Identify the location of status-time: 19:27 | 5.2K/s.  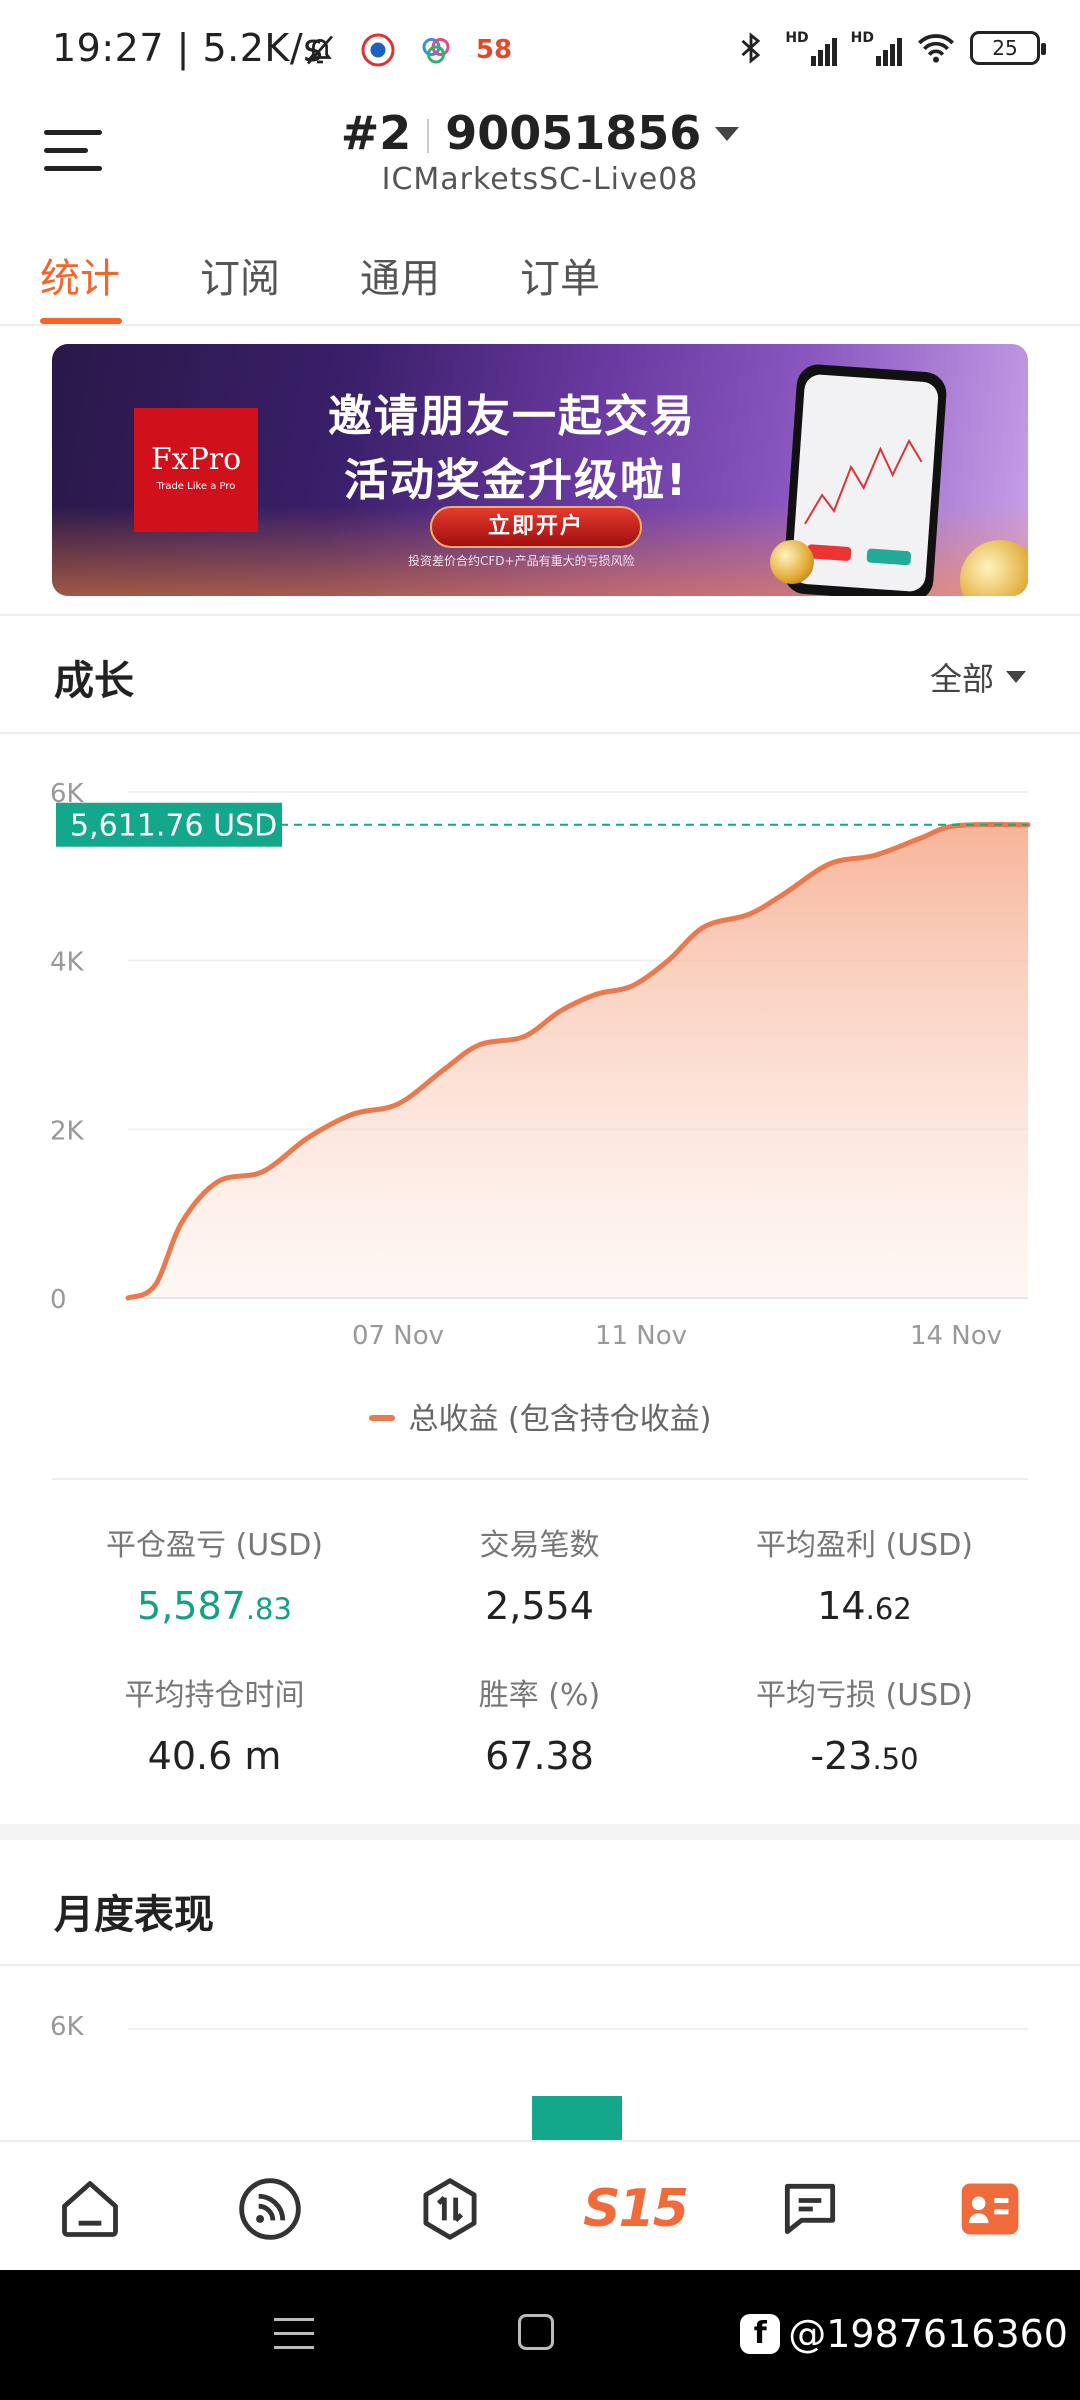
(188, 48).